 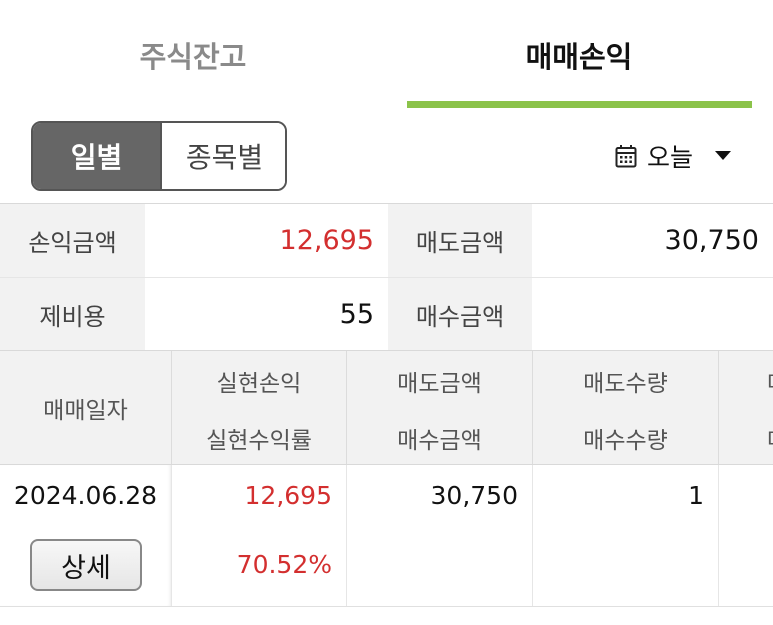 I want to click on header-quantities: 매도수량 매수수량, so click(x=626, y=407).